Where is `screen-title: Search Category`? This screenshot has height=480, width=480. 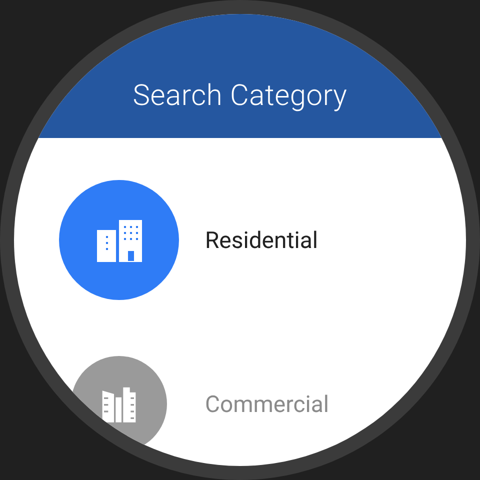
screen-title: Search Category is located at coordinates (240, 96).